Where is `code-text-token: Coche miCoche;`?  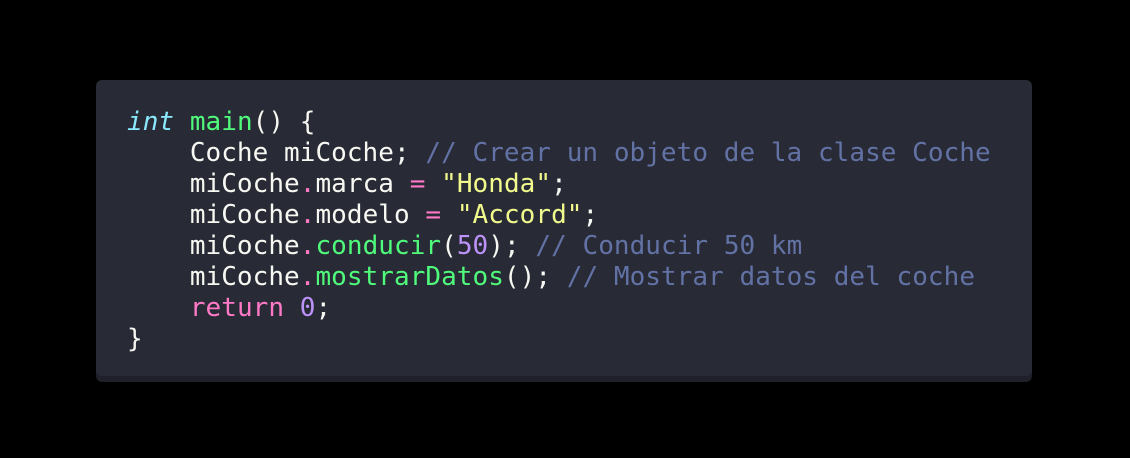
code-text-token: Coche miCoche; is located at coordinates (276, 153).